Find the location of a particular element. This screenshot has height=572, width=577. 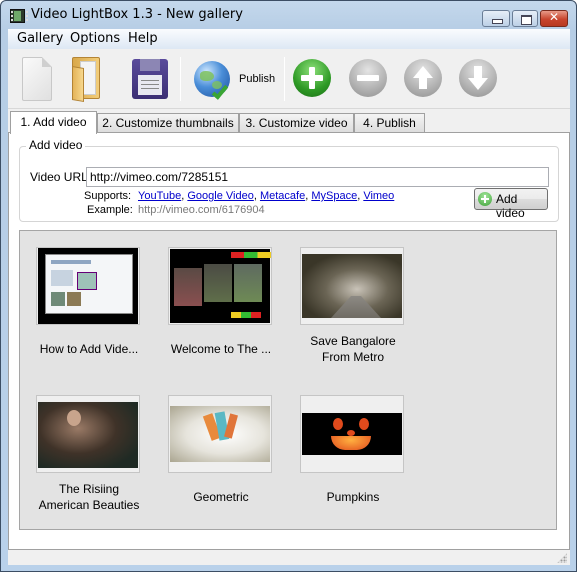

move-down-button is located at coordinates (478, 78).